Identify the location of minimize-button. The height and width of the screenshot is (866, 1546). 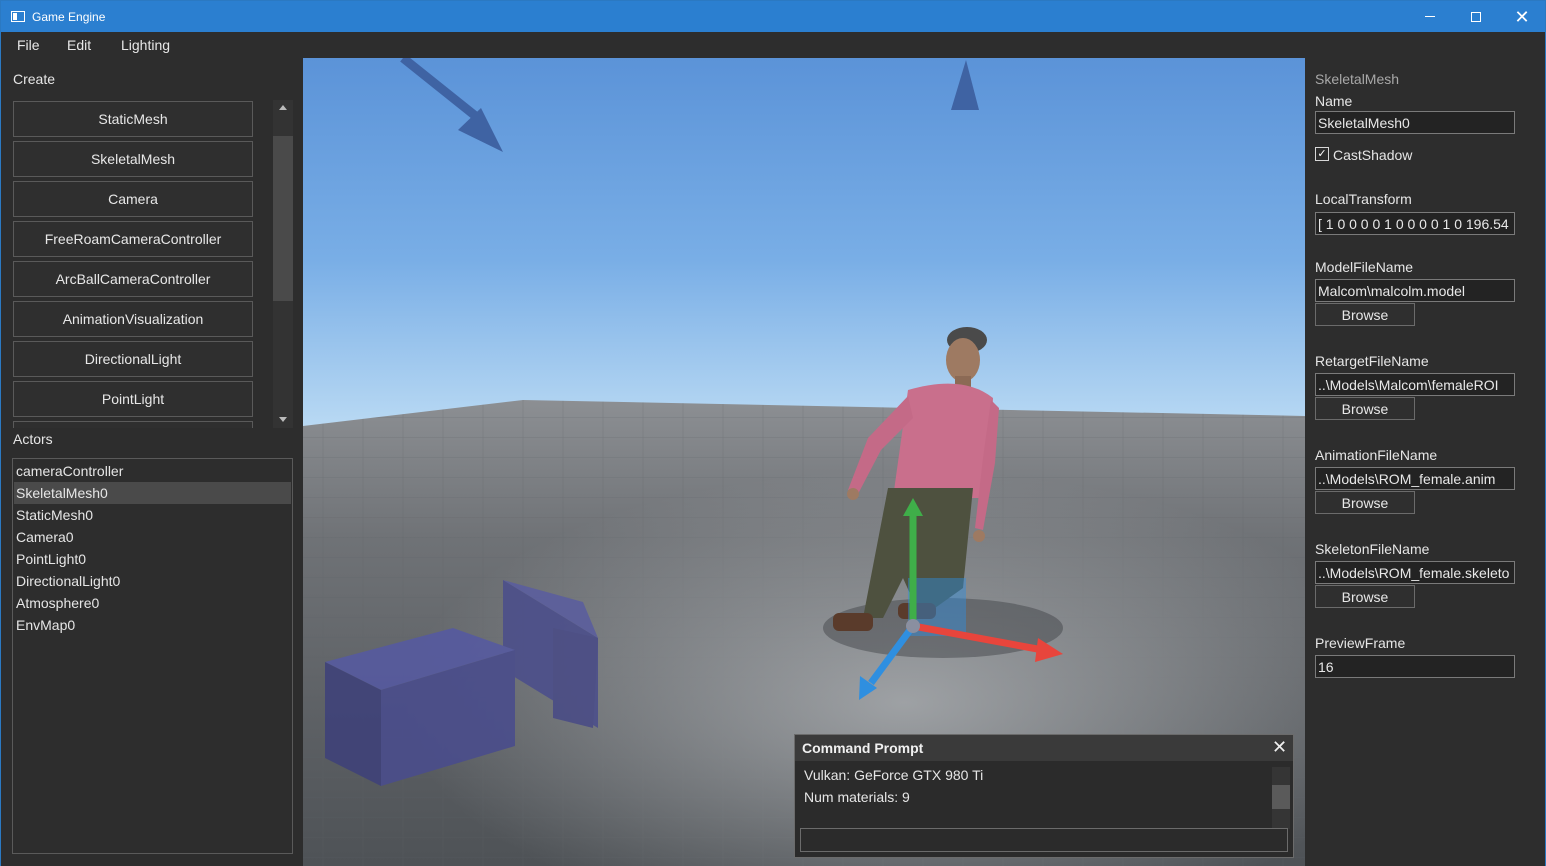
(1430, 16).